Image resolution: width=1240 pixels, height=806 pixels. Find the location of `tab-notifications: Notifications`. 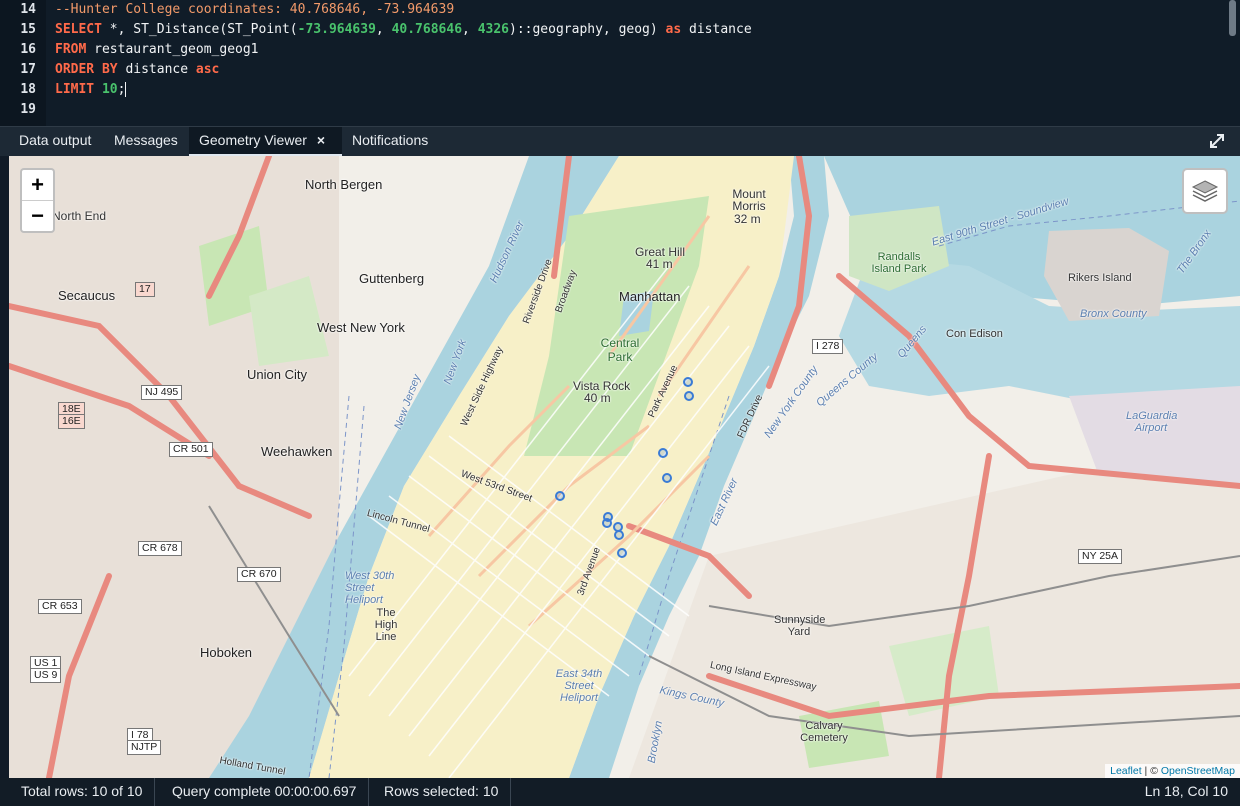

tab-notifications: Notifications is located at coordinates (390, 141).